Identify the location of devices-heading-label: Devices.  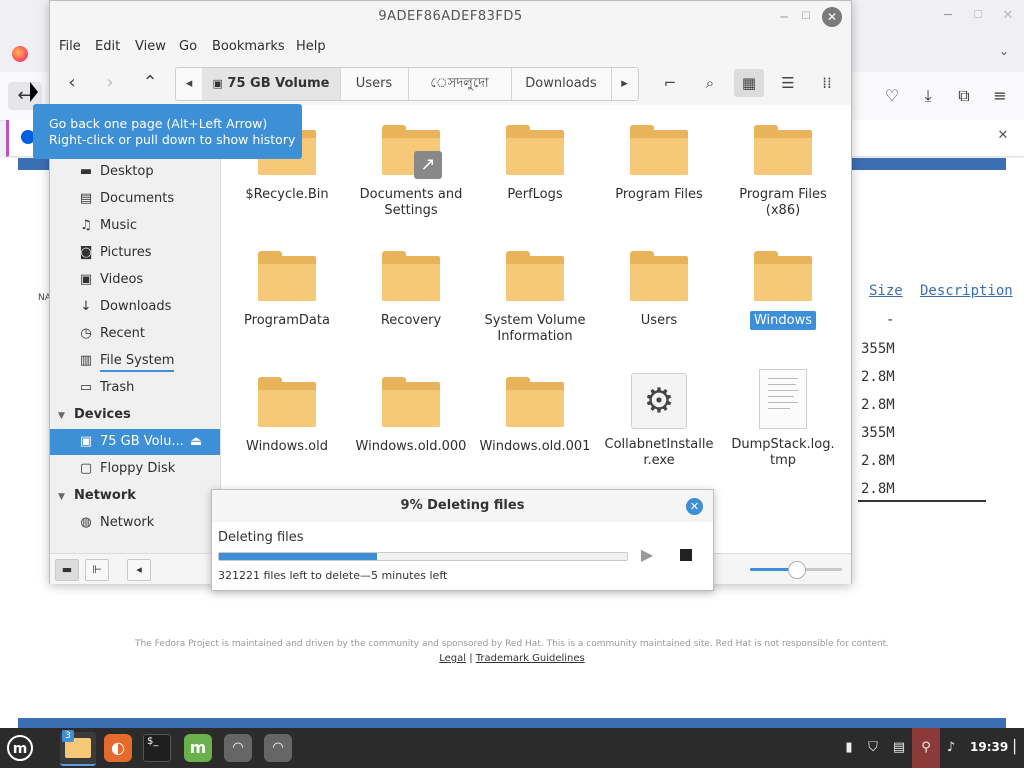
(102, 414).